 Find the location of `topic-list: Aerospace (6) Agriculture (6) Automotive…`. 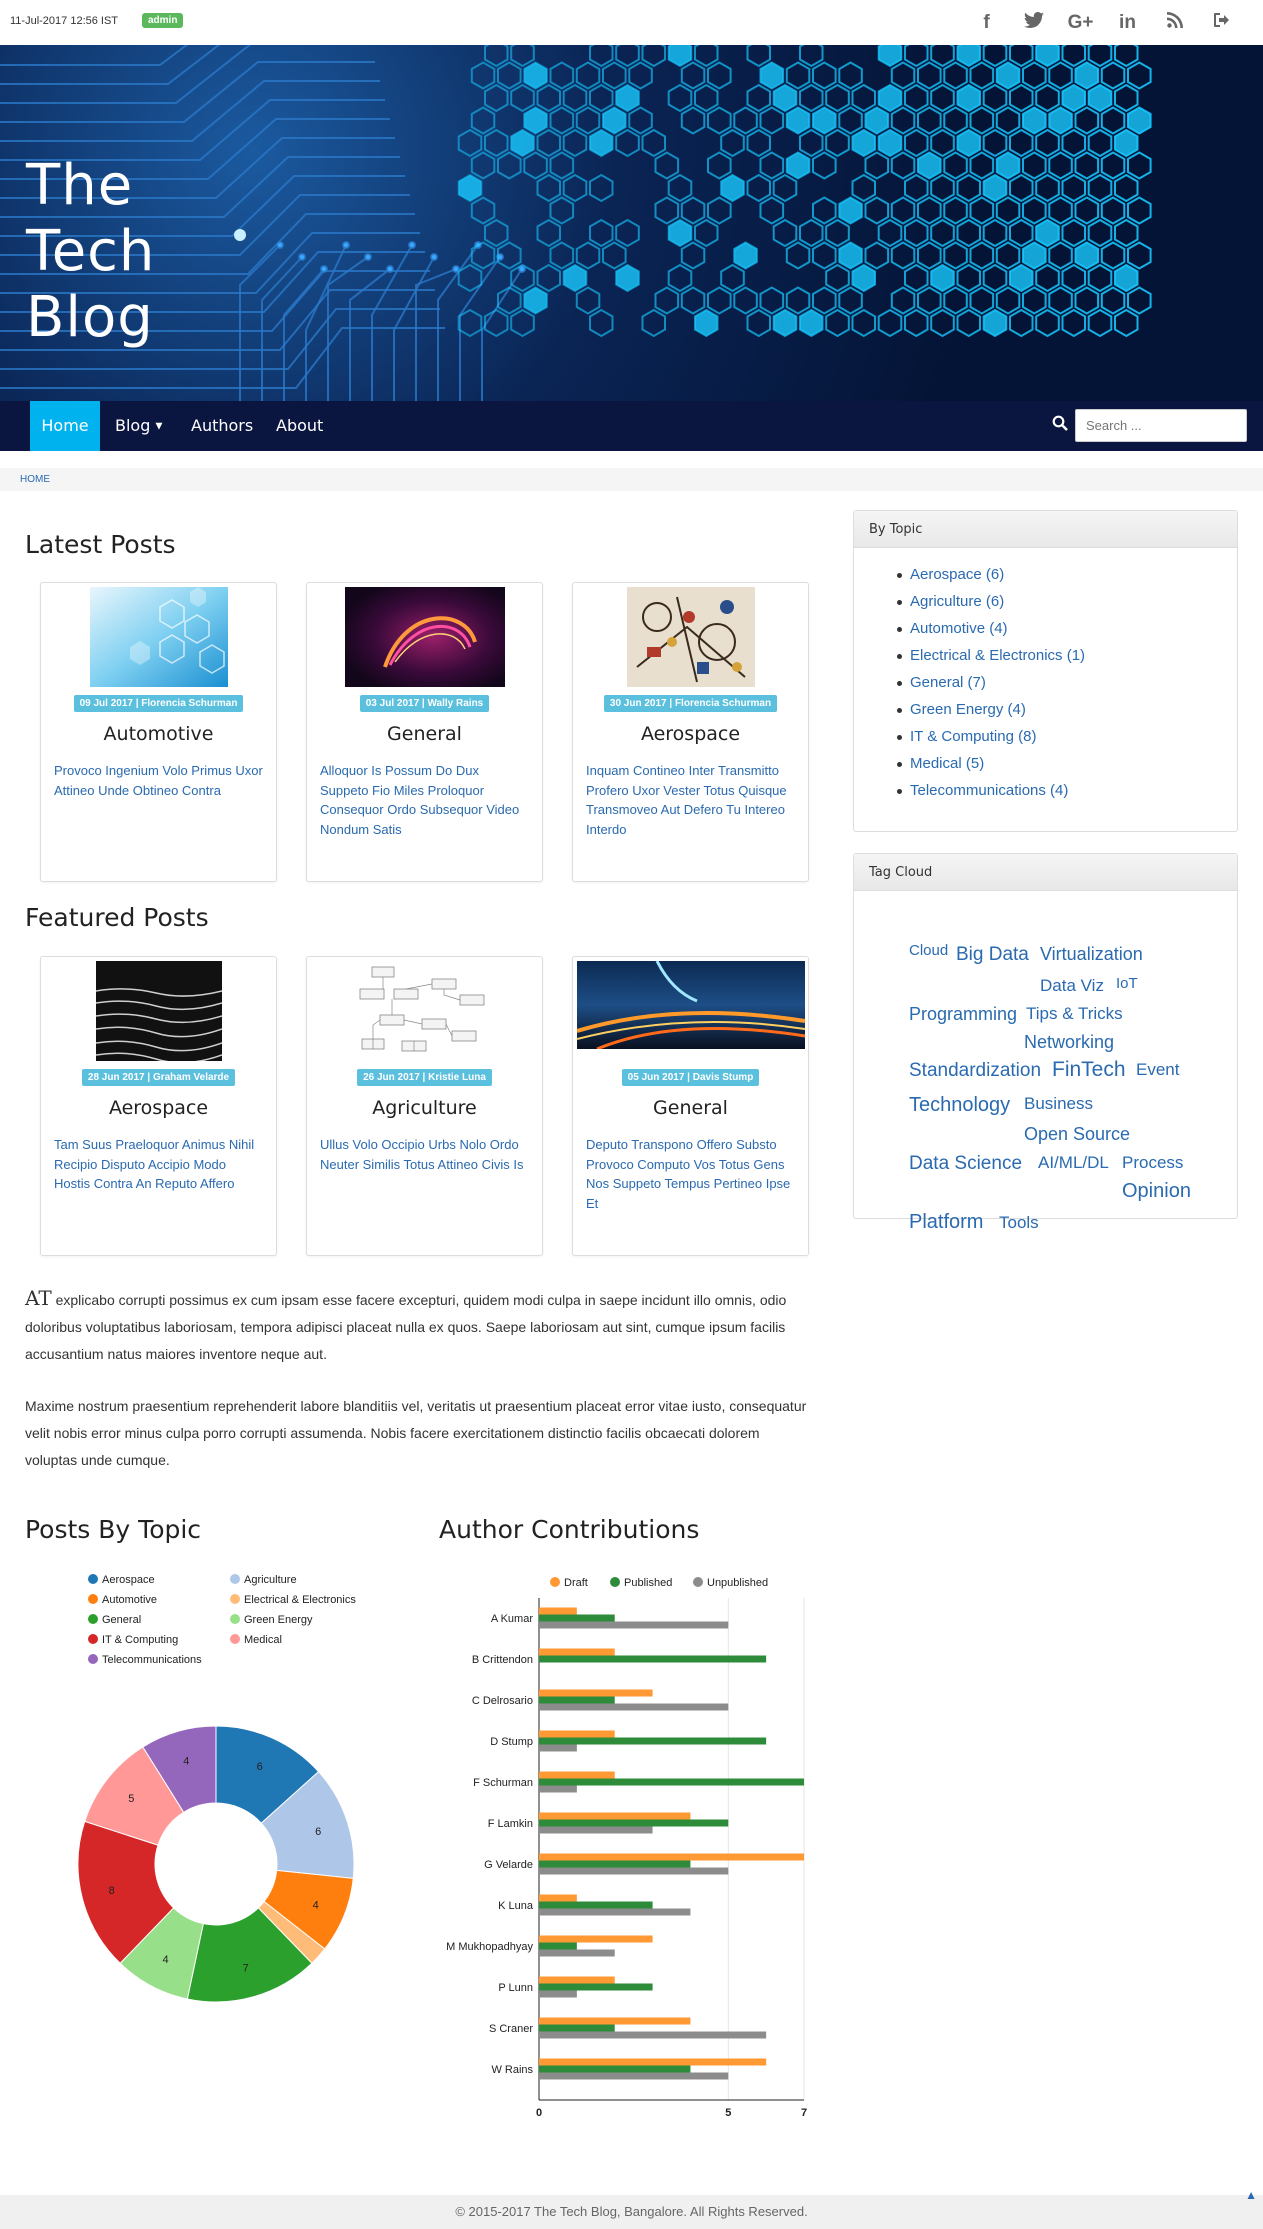

topic-list: Aerospace (6) Agriculture (6) Automotive… is located at coordinates (1045, 678).